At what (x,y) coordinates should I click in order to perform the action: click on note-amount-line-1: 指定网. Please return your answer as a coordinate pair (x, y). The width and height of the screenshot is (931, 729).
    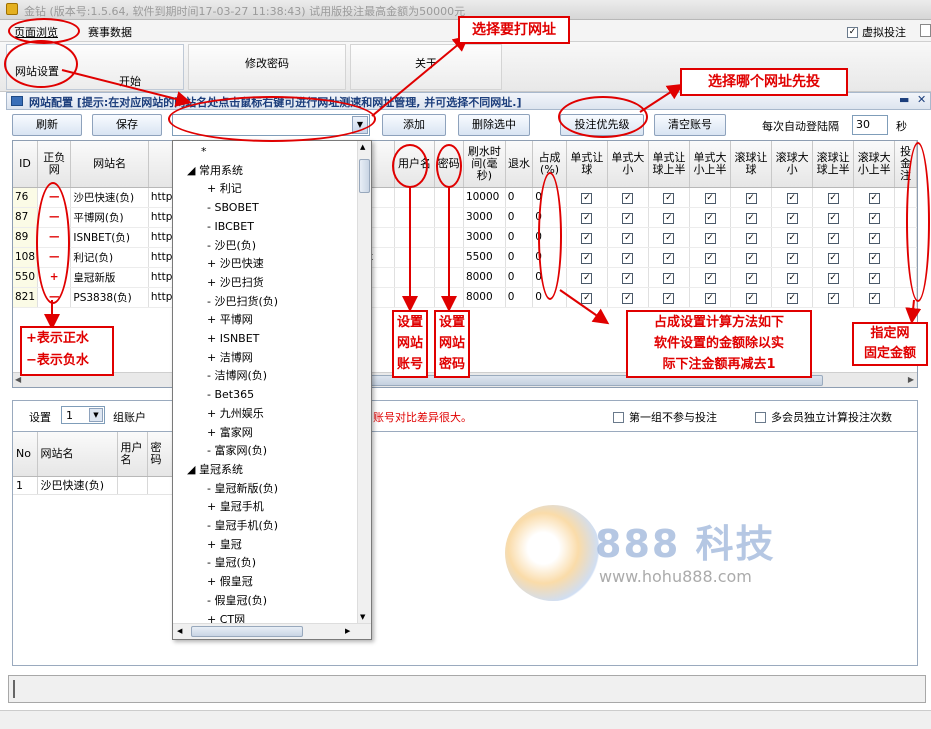
    Looking at the image, I should click on (890, 333).